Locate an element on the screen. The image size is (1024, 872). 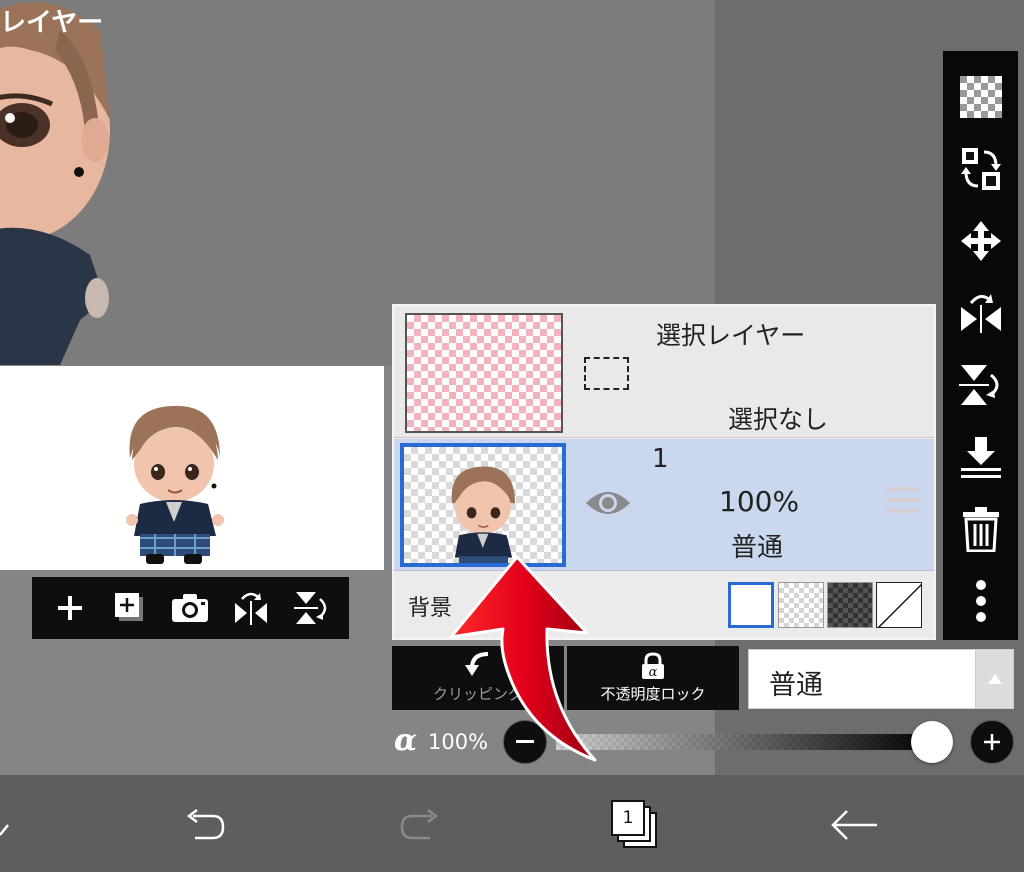
transparency-button is located at coordinates (981, 97).